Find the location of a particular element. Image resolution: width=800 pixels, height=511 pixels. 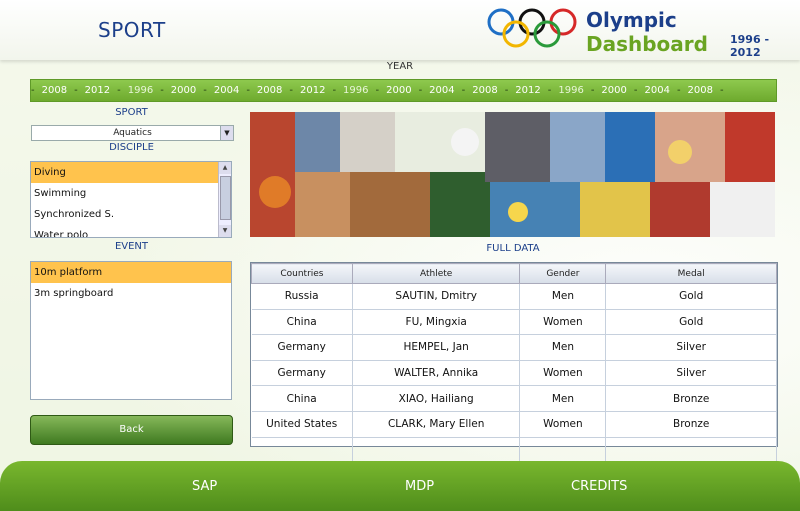

cell-athlete: SAUTIN, Dmitry is located at coordinates (436, 296).